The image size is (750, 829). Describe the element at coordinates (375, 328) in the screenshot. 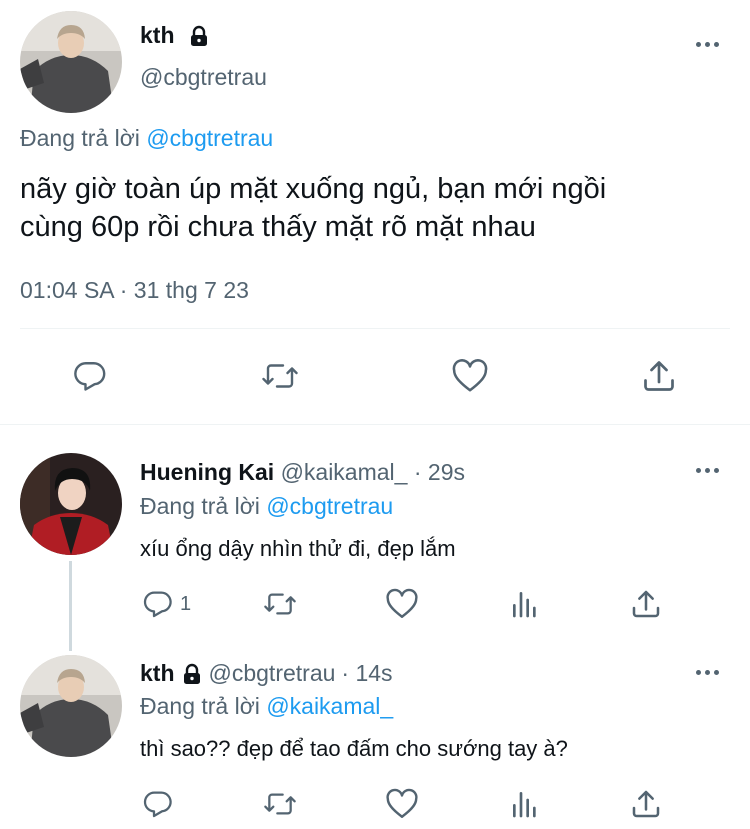

I see `divider` at that location.